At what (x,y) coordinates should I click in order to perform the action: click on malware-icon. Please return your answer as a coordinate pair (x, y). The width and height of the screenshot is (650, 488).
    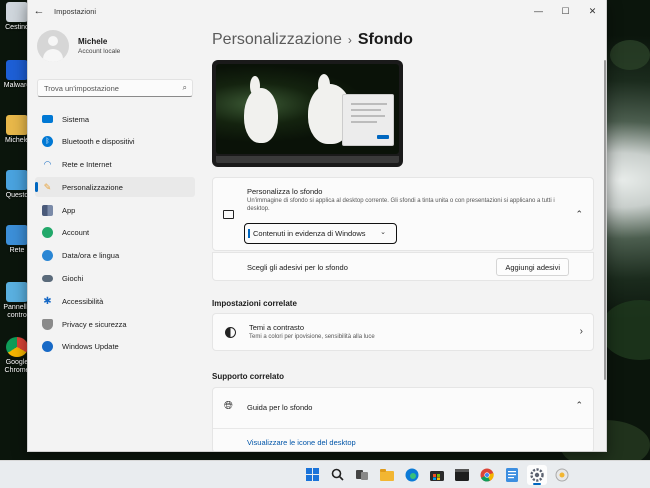
    Looking at the image, I should click on (17, 70).